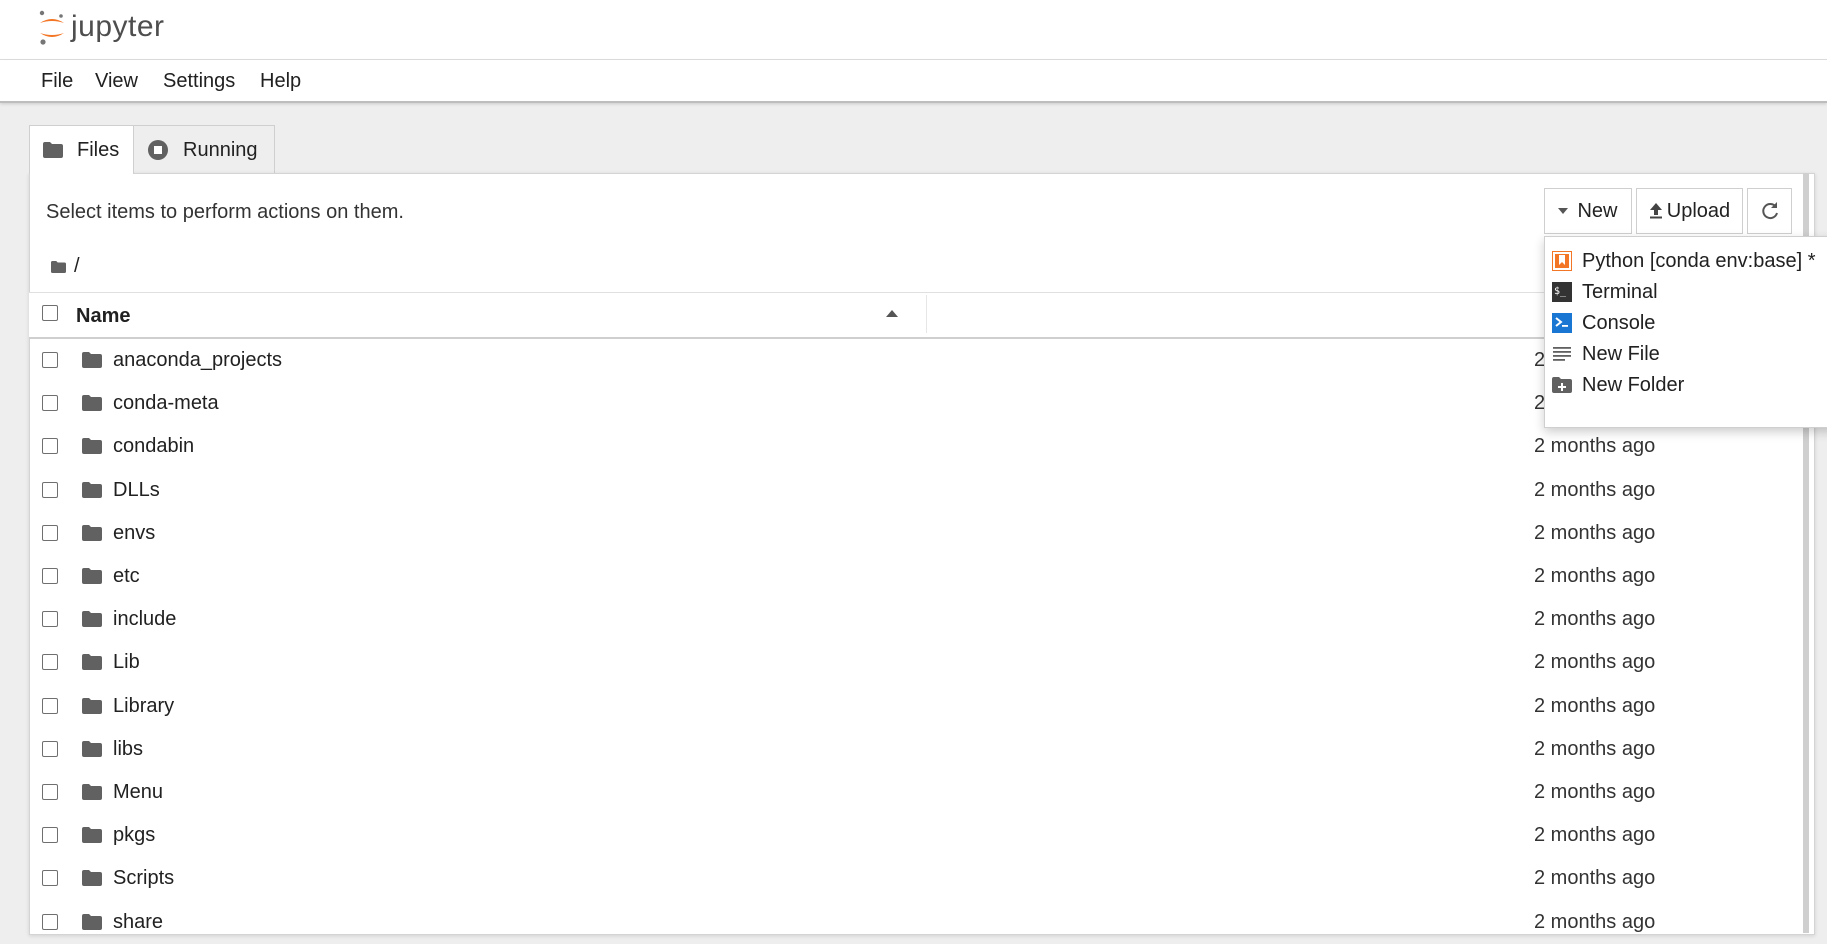 The image size is (1827, 944). I want to click on menu-file: File, so click(57, 81).